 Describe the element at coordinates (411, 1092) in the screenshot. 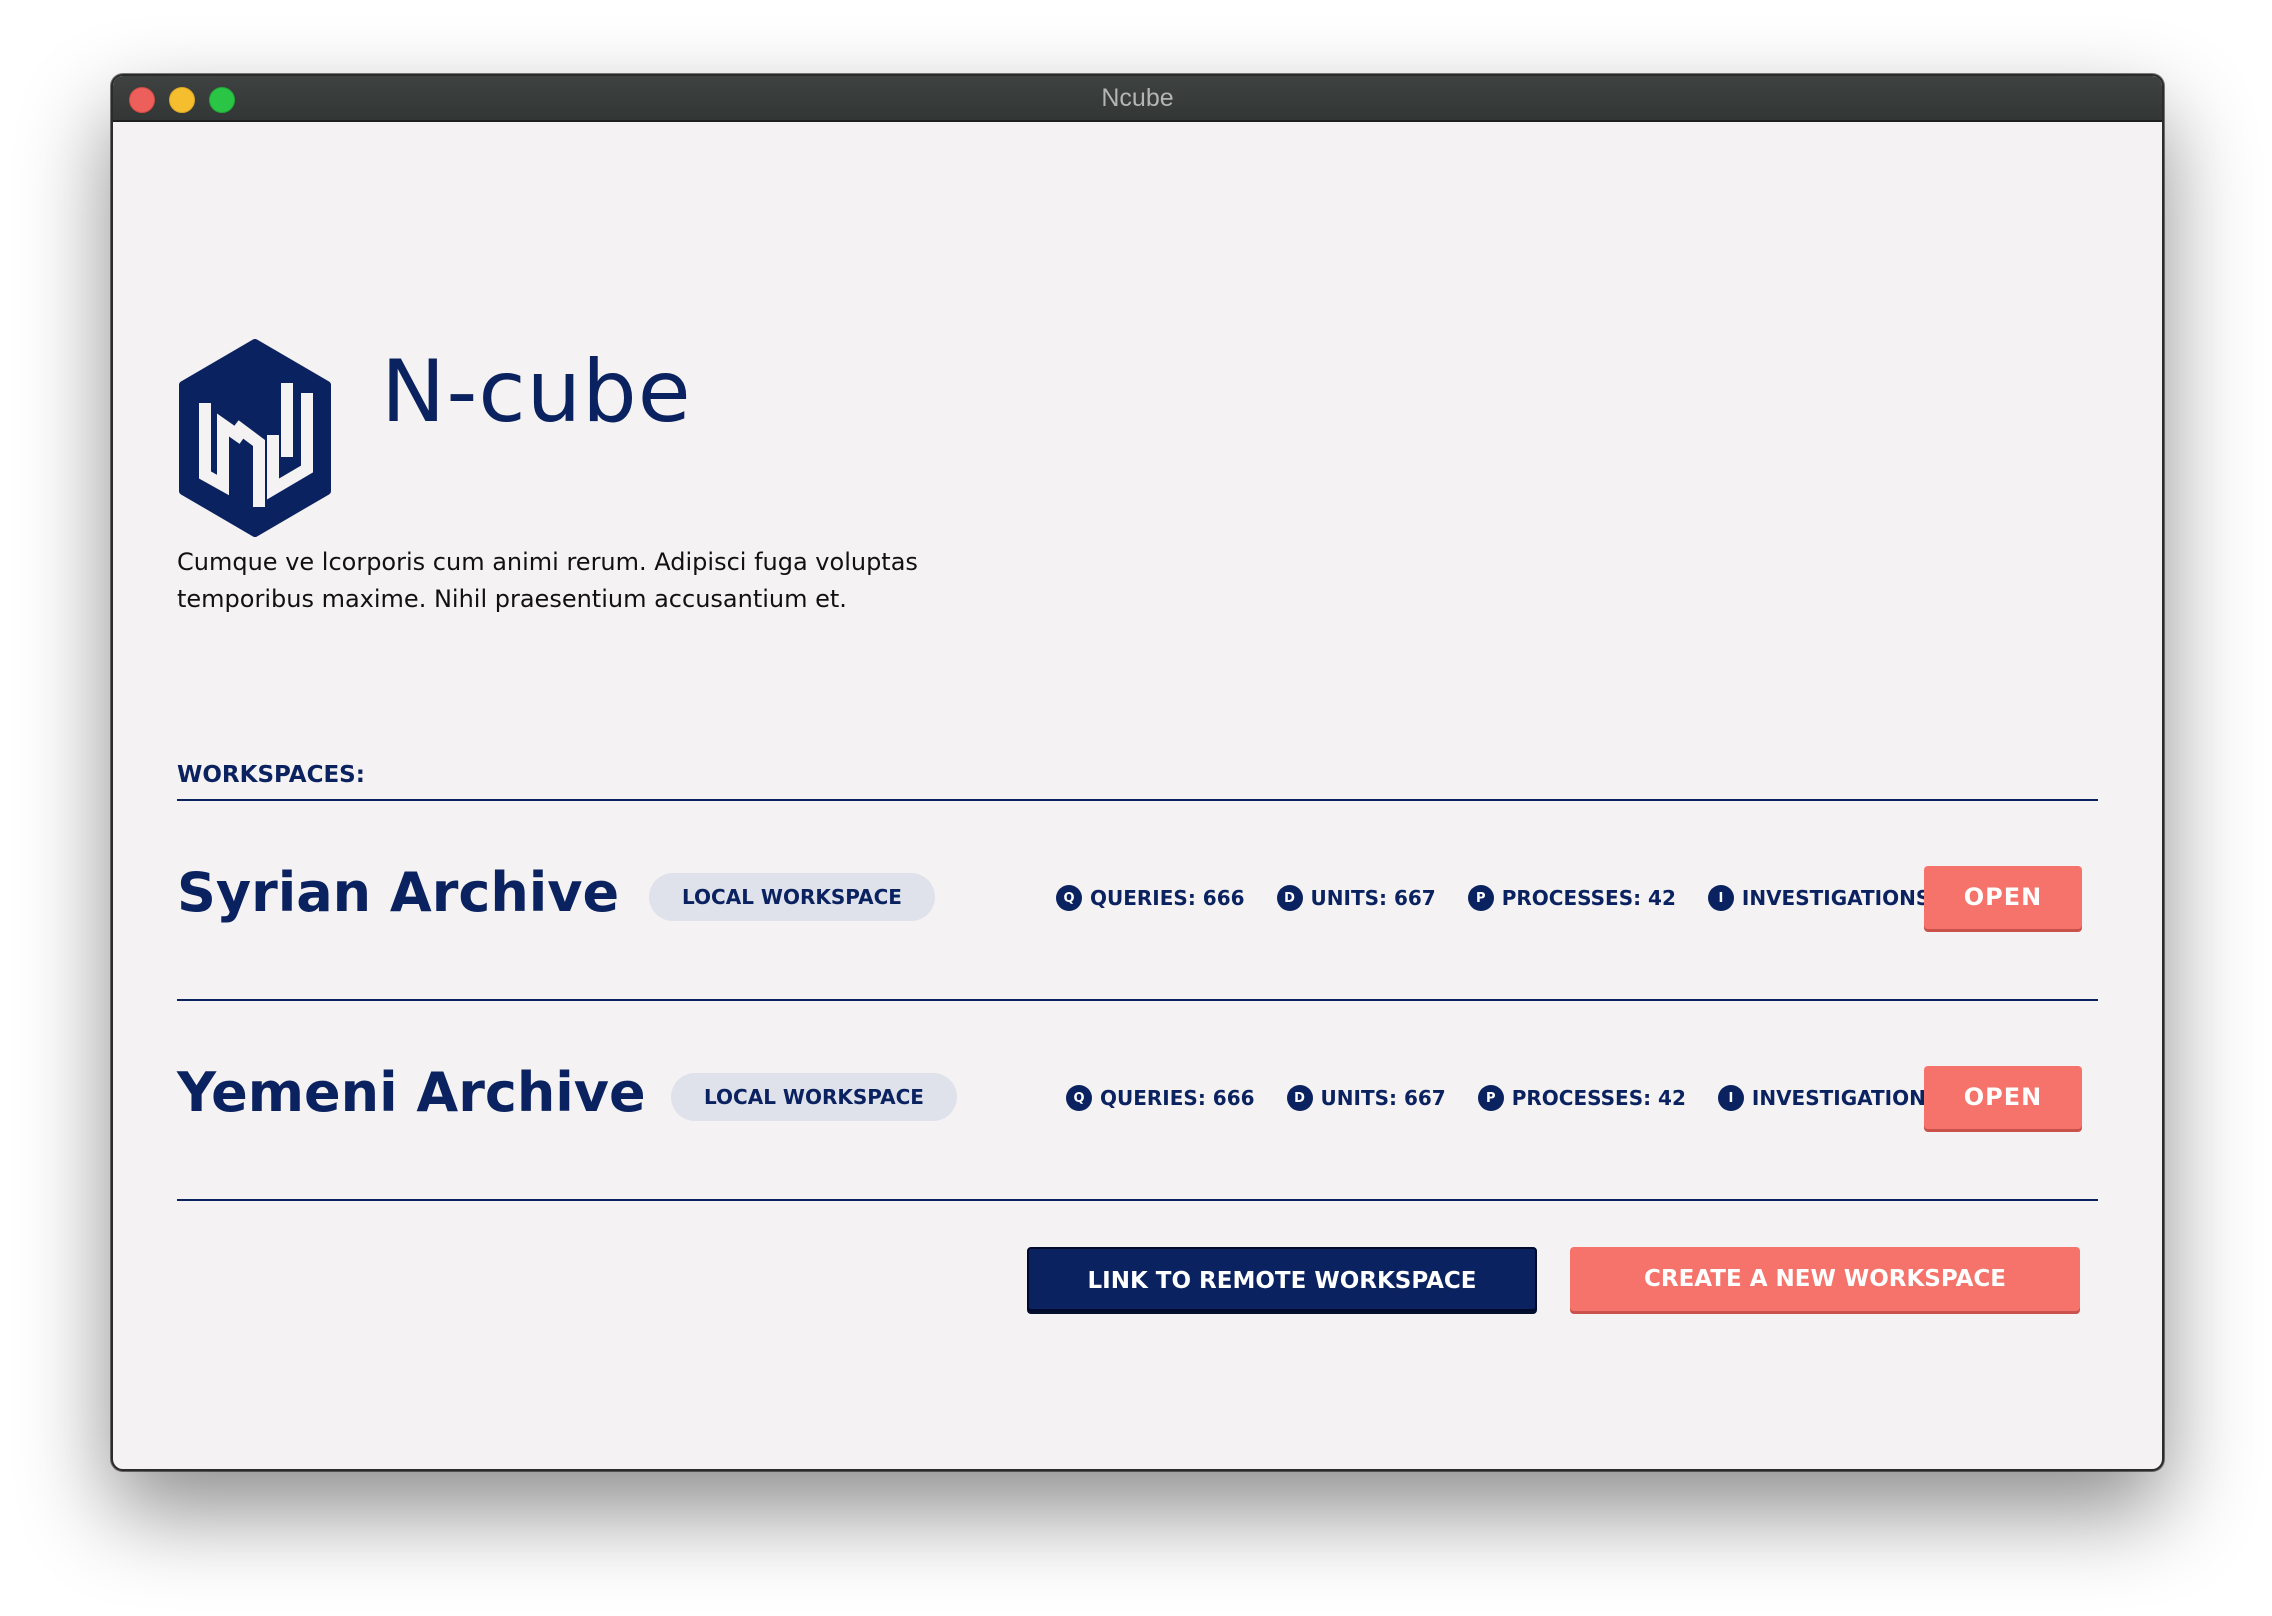

I see `workspace-name: Yemeni Archive` at that location.